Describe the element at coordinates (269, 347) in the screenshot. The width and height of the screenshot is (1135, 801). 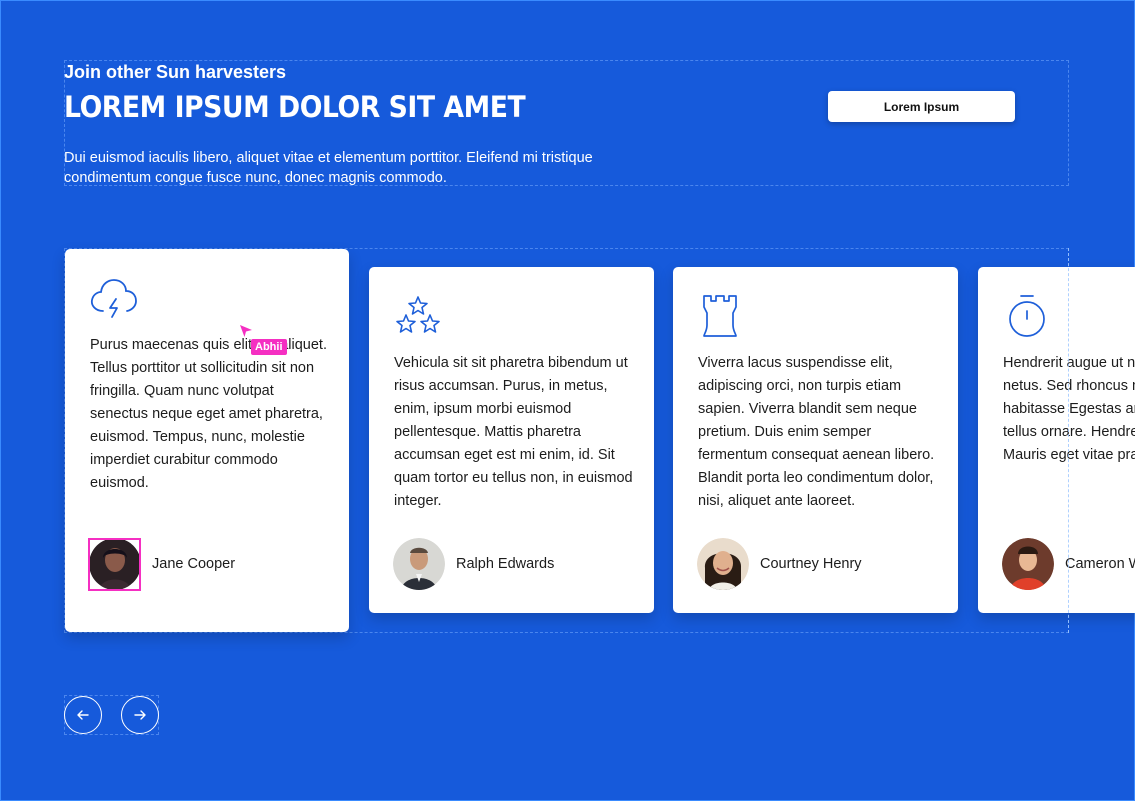
I see `collaborator-label: Abhii` at that location.